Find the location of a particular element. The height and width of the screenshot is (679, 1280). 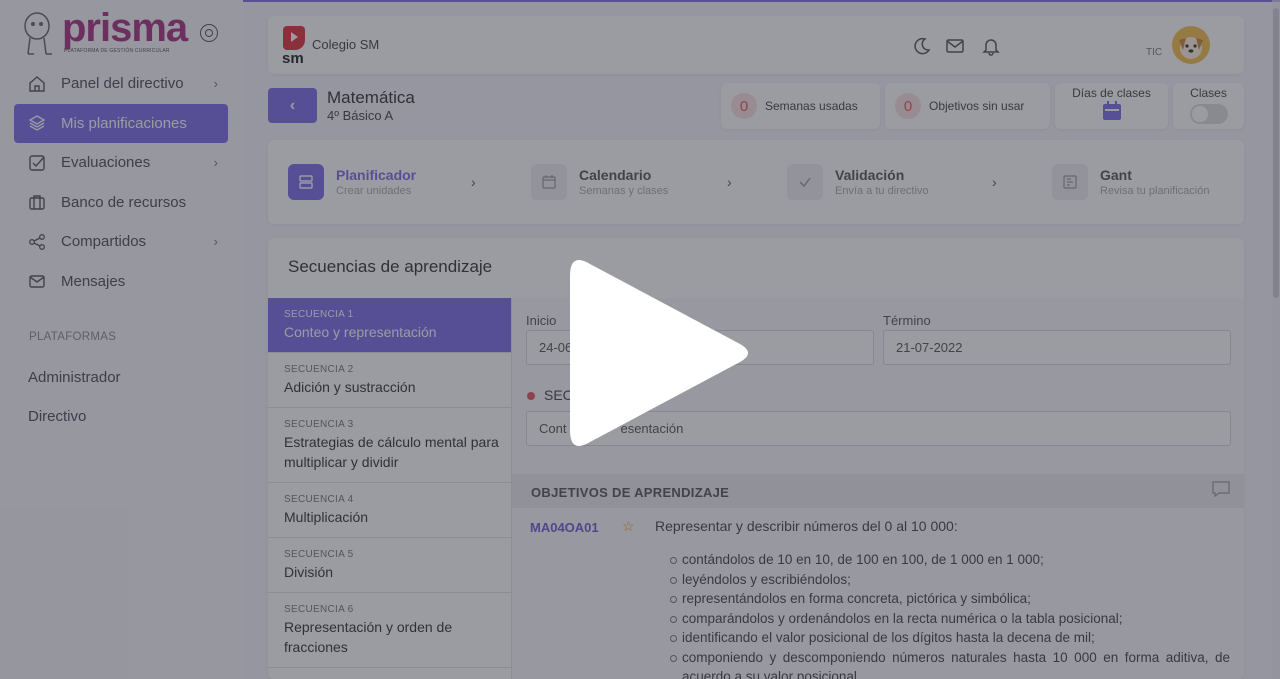

play-button is located at coordinates (660, 353).